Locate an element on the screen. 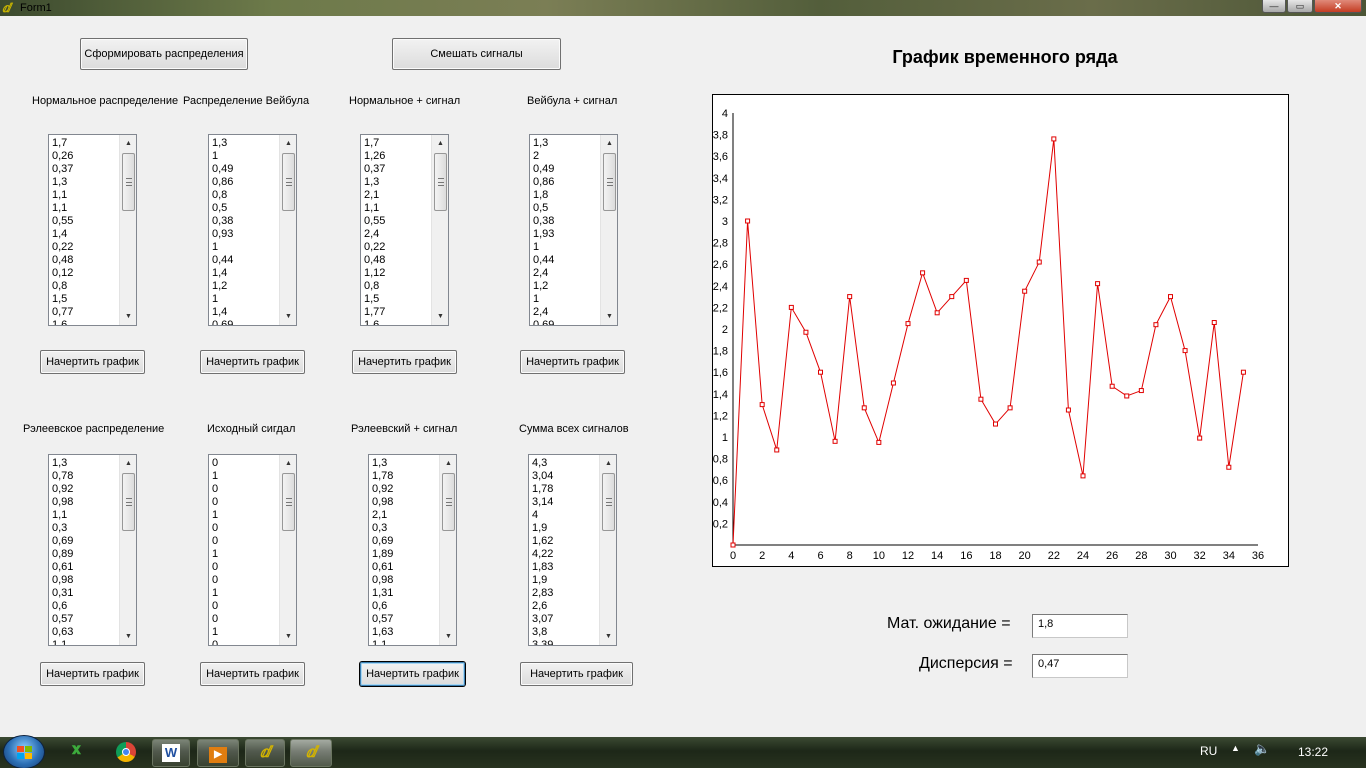  draw-graph-button-5: Начертить график is located at coordinates (92, 674).